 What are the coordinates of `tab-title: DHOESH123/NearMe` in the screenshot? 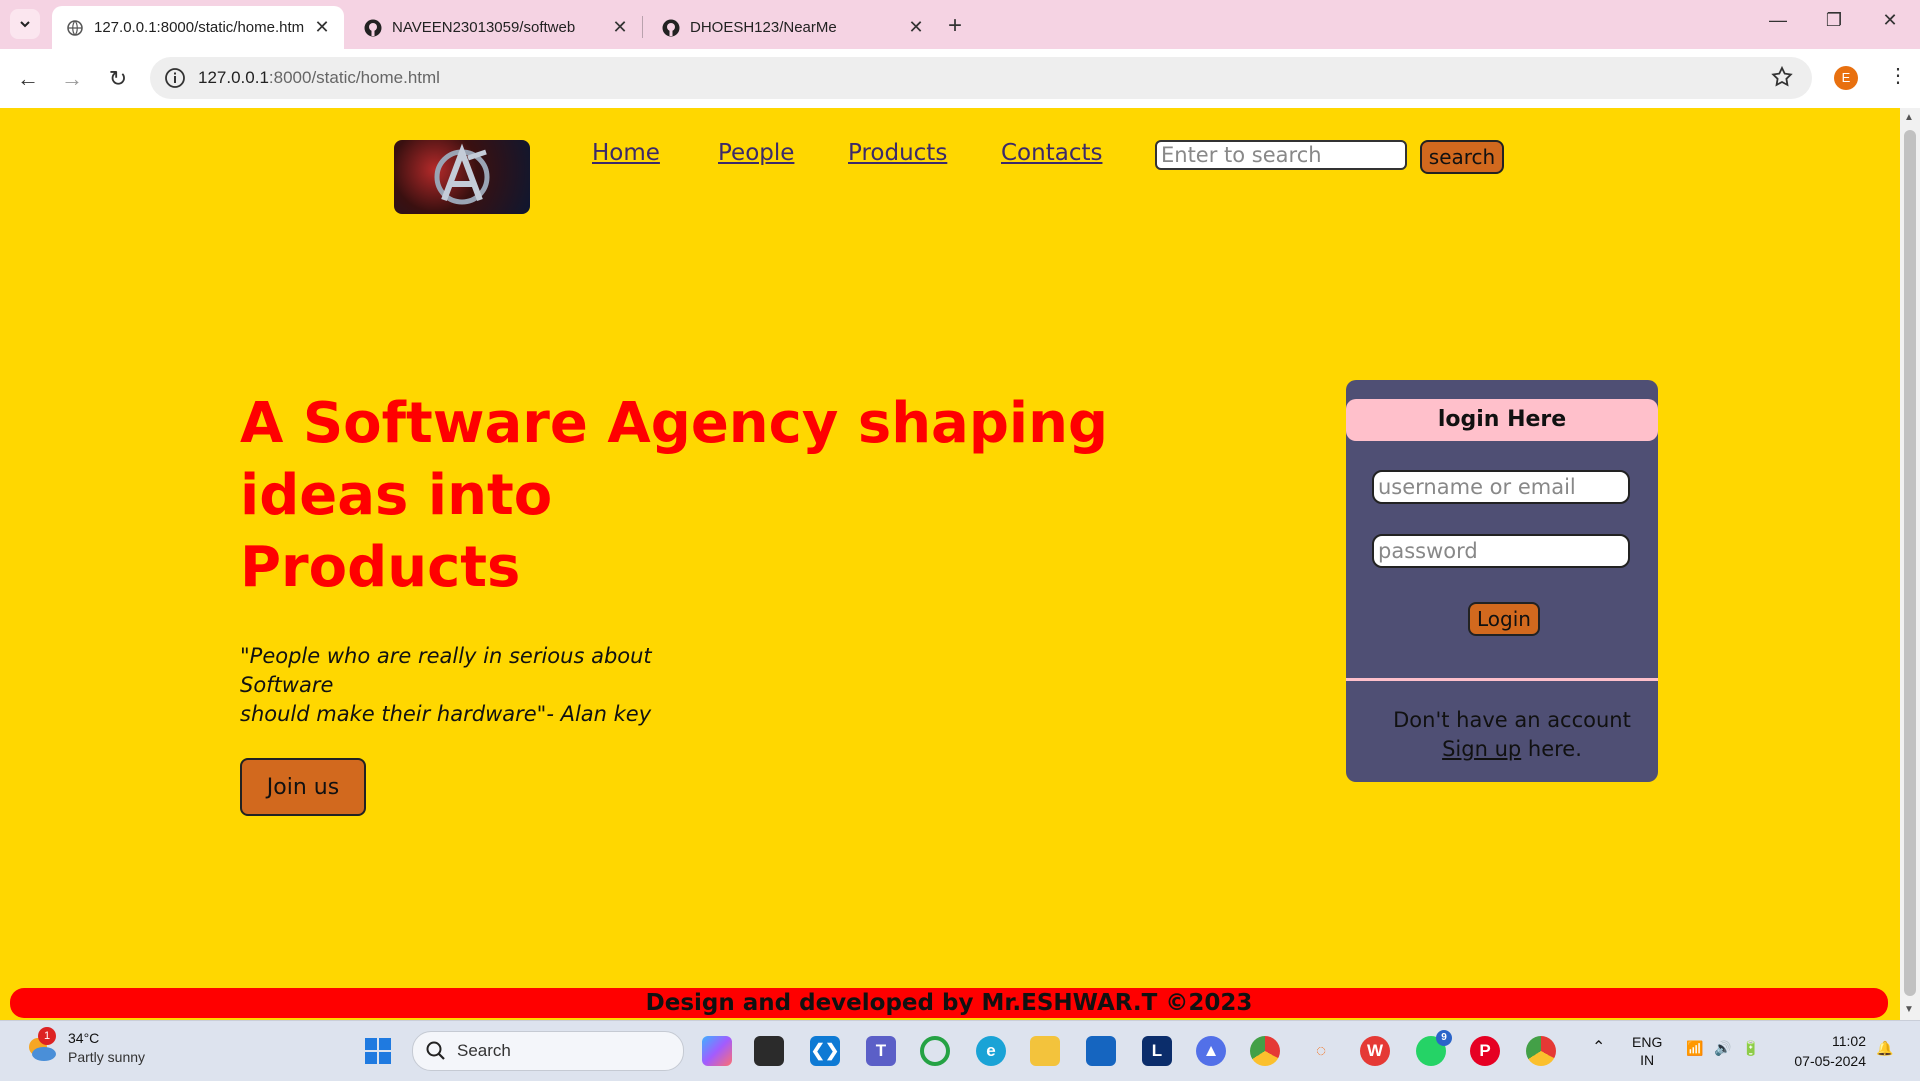 It's located at (763, 27).